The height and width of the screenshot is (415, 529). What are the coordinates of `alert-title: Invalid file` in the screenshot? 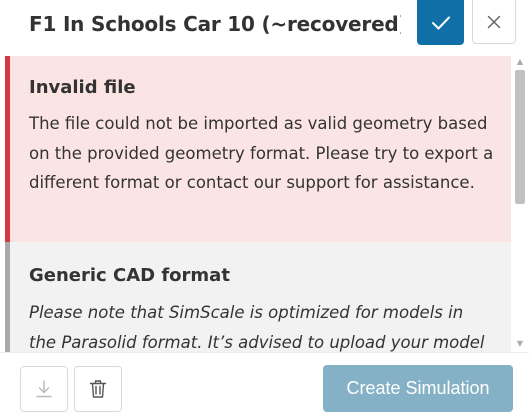 It's located at (82, 87).